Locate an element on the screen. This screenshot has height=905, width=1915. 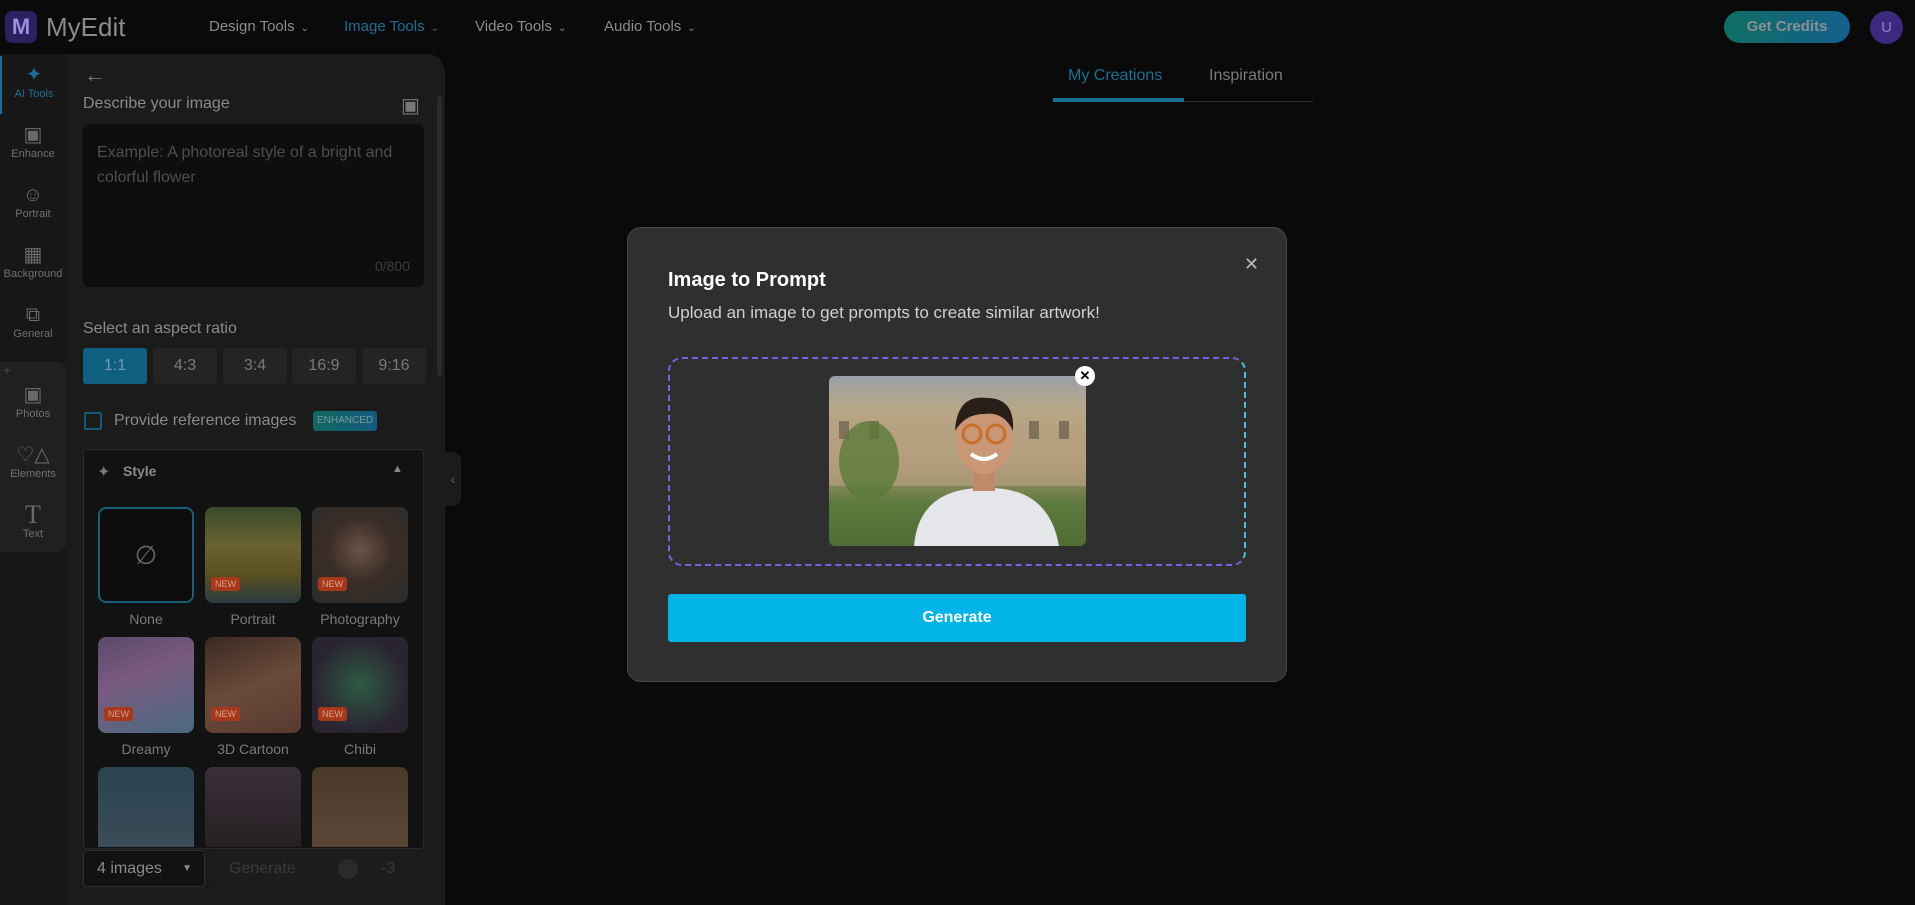
uploaded-photo is located at coordinates (957, 461).